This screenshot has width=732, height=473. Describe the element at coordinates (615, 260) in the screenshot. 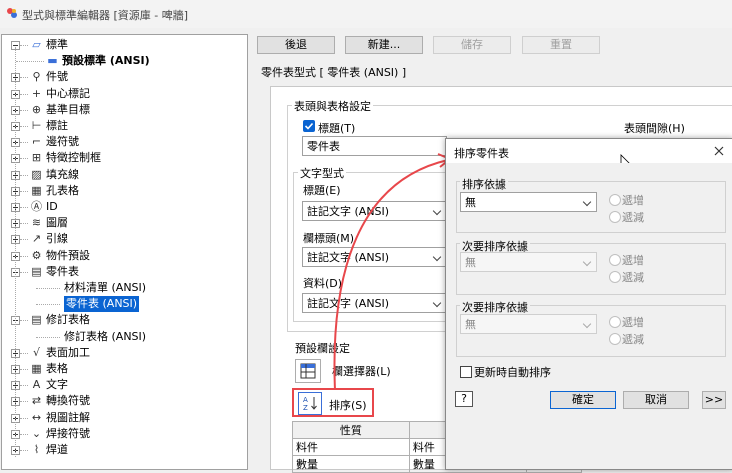

I see `then-by-1-asc-radio` at that location.